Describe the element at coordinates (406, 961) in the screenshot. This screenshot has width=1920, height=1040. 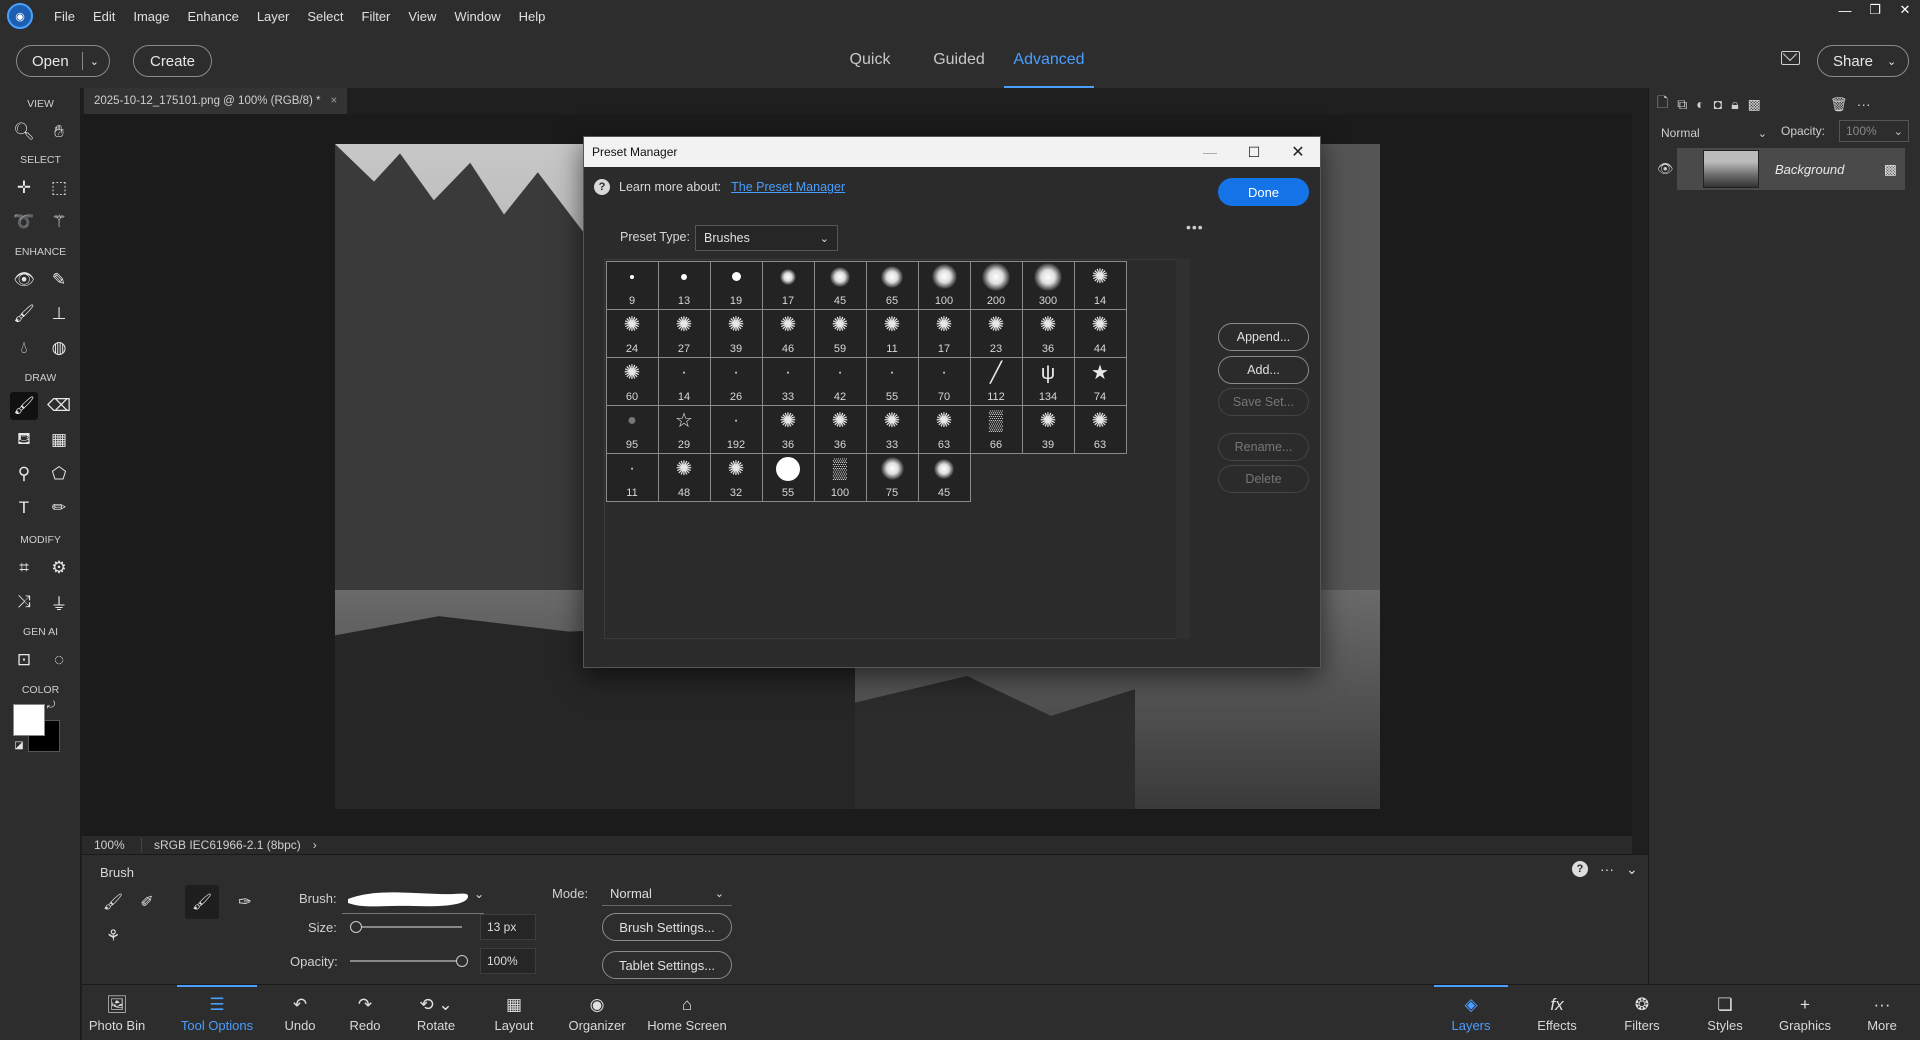
I see `opacity-slider` at that location.